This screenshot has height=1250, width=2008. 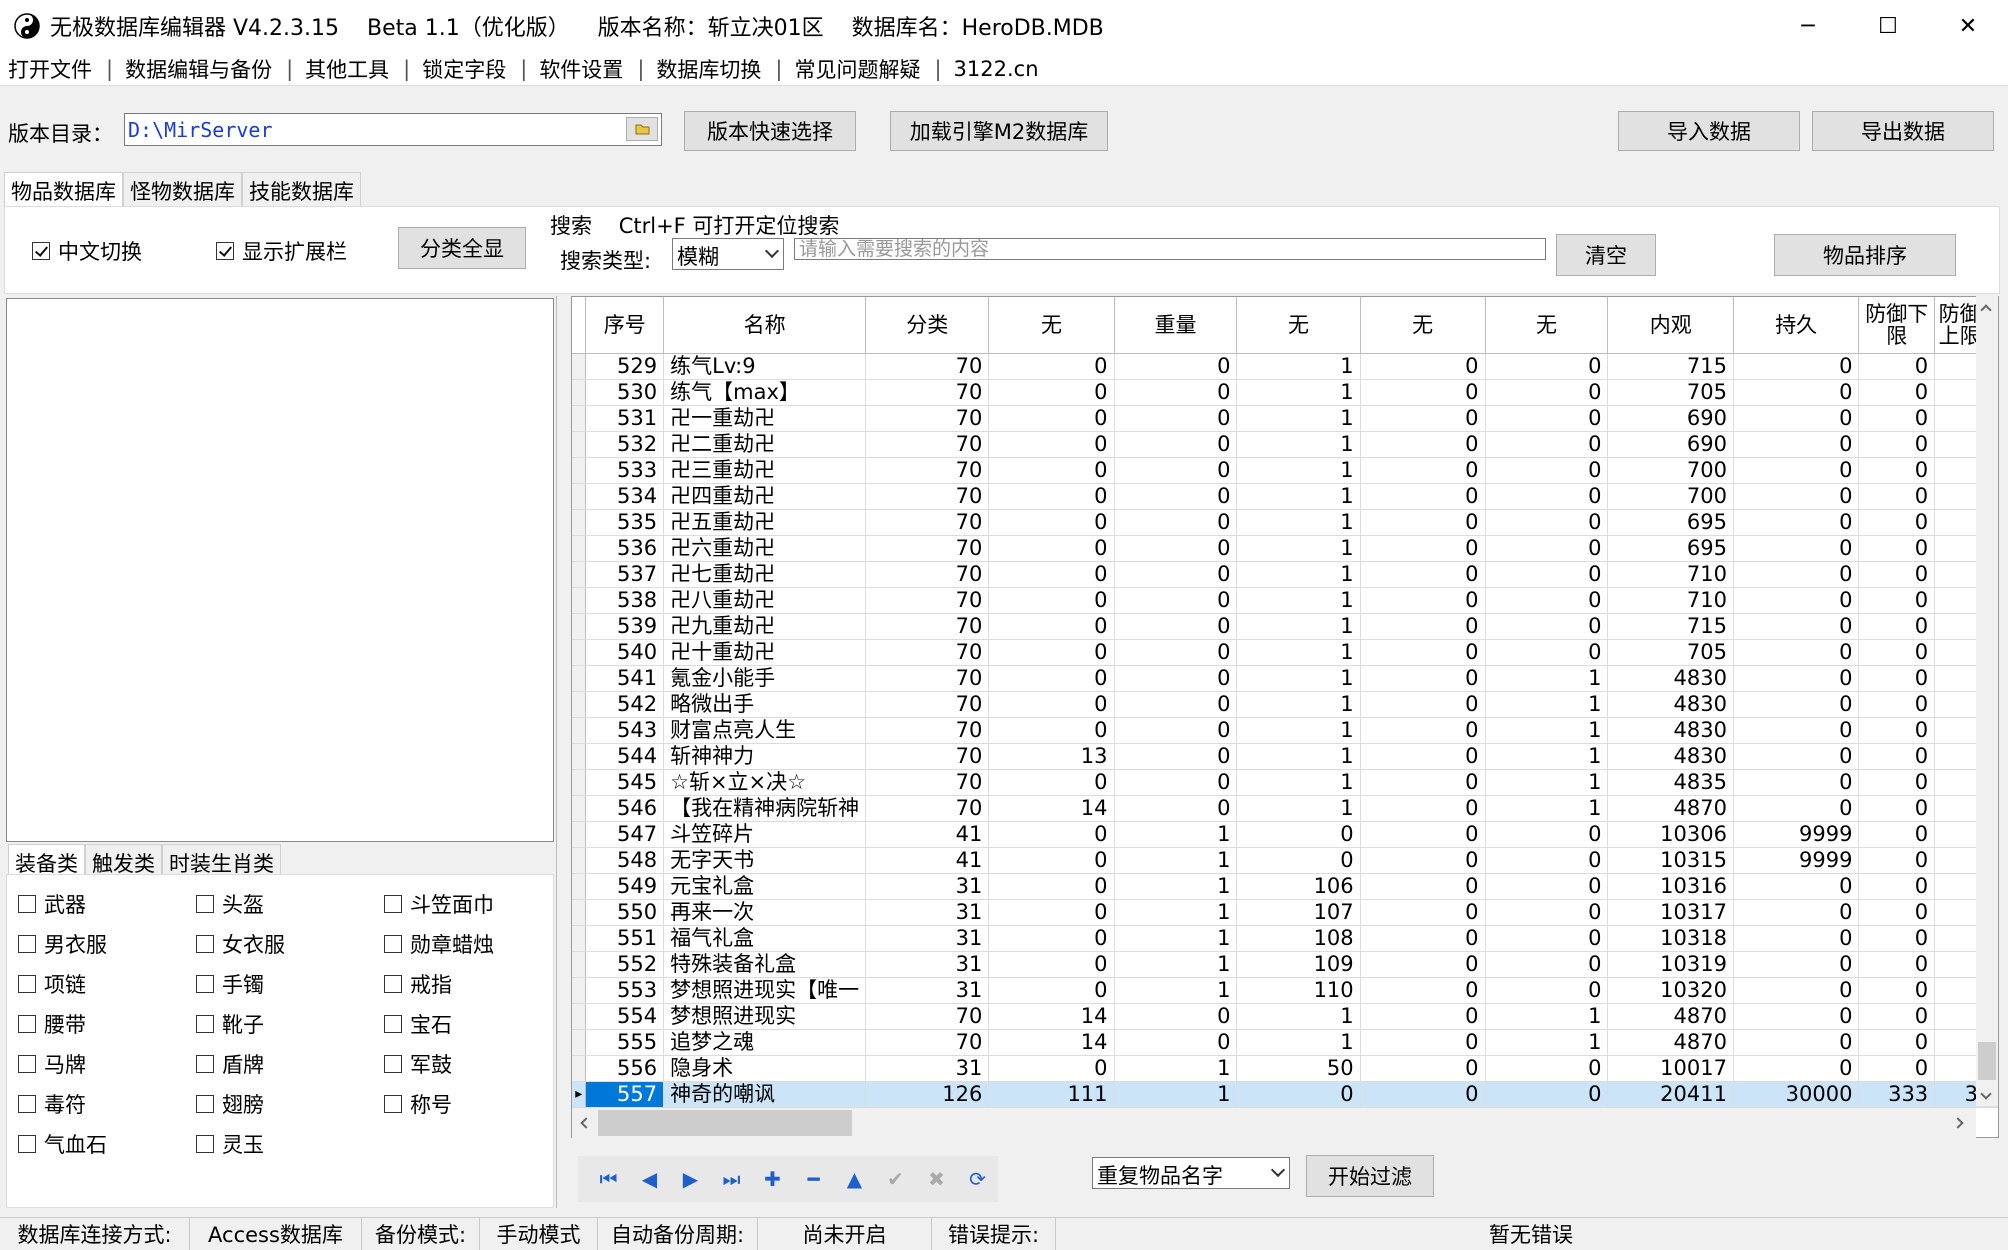 I want to click on column-header: 防御下限, so click(x=1897, y=325).